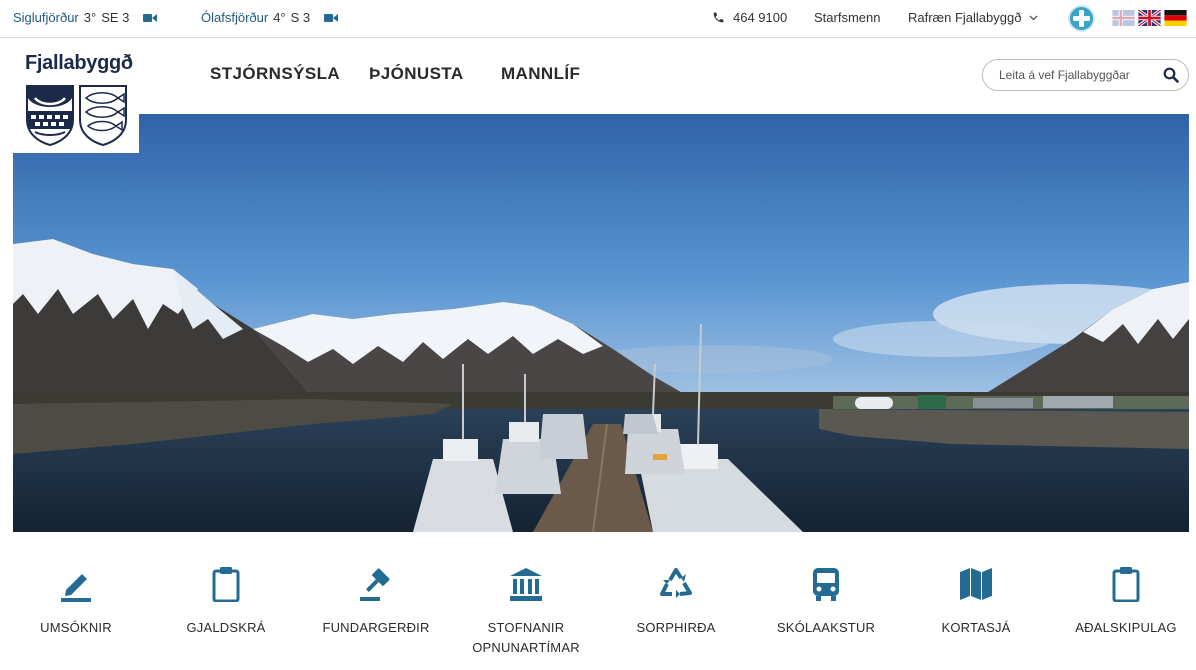  I want to click on weather-olafsfjordur: Ólafsfjörður 4° S 3, so click(270, 17).